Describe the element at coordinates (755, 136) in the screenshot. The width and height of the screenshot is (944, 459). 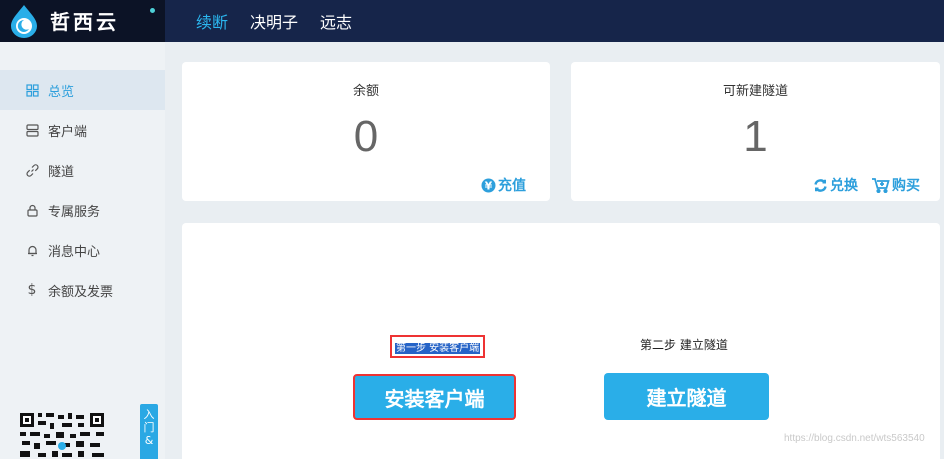
I see `new-tunnel-value: 1` at that location.